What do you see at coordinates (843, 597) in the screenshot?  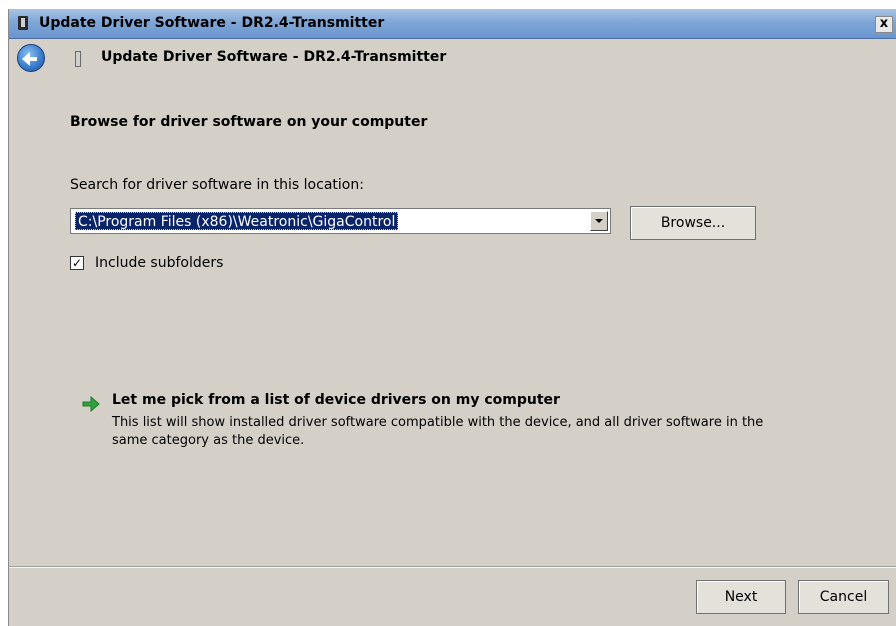 I see `cancel-button: Cancel` at bounding box center [843, 597].